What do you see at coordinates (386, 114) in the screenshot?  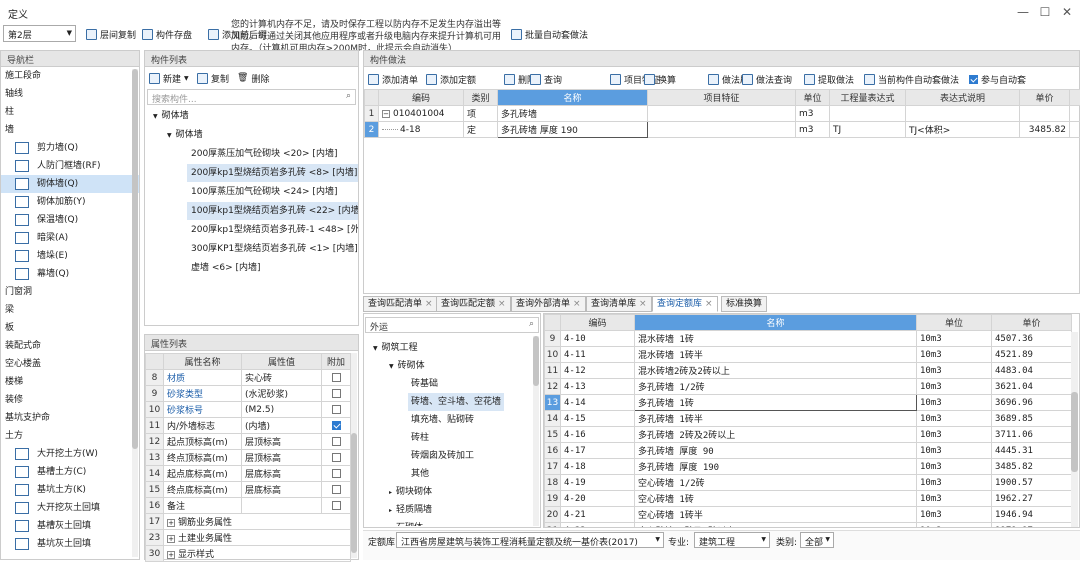 I see `collapse-minus-icon: −` at bounding box center [386, 114].